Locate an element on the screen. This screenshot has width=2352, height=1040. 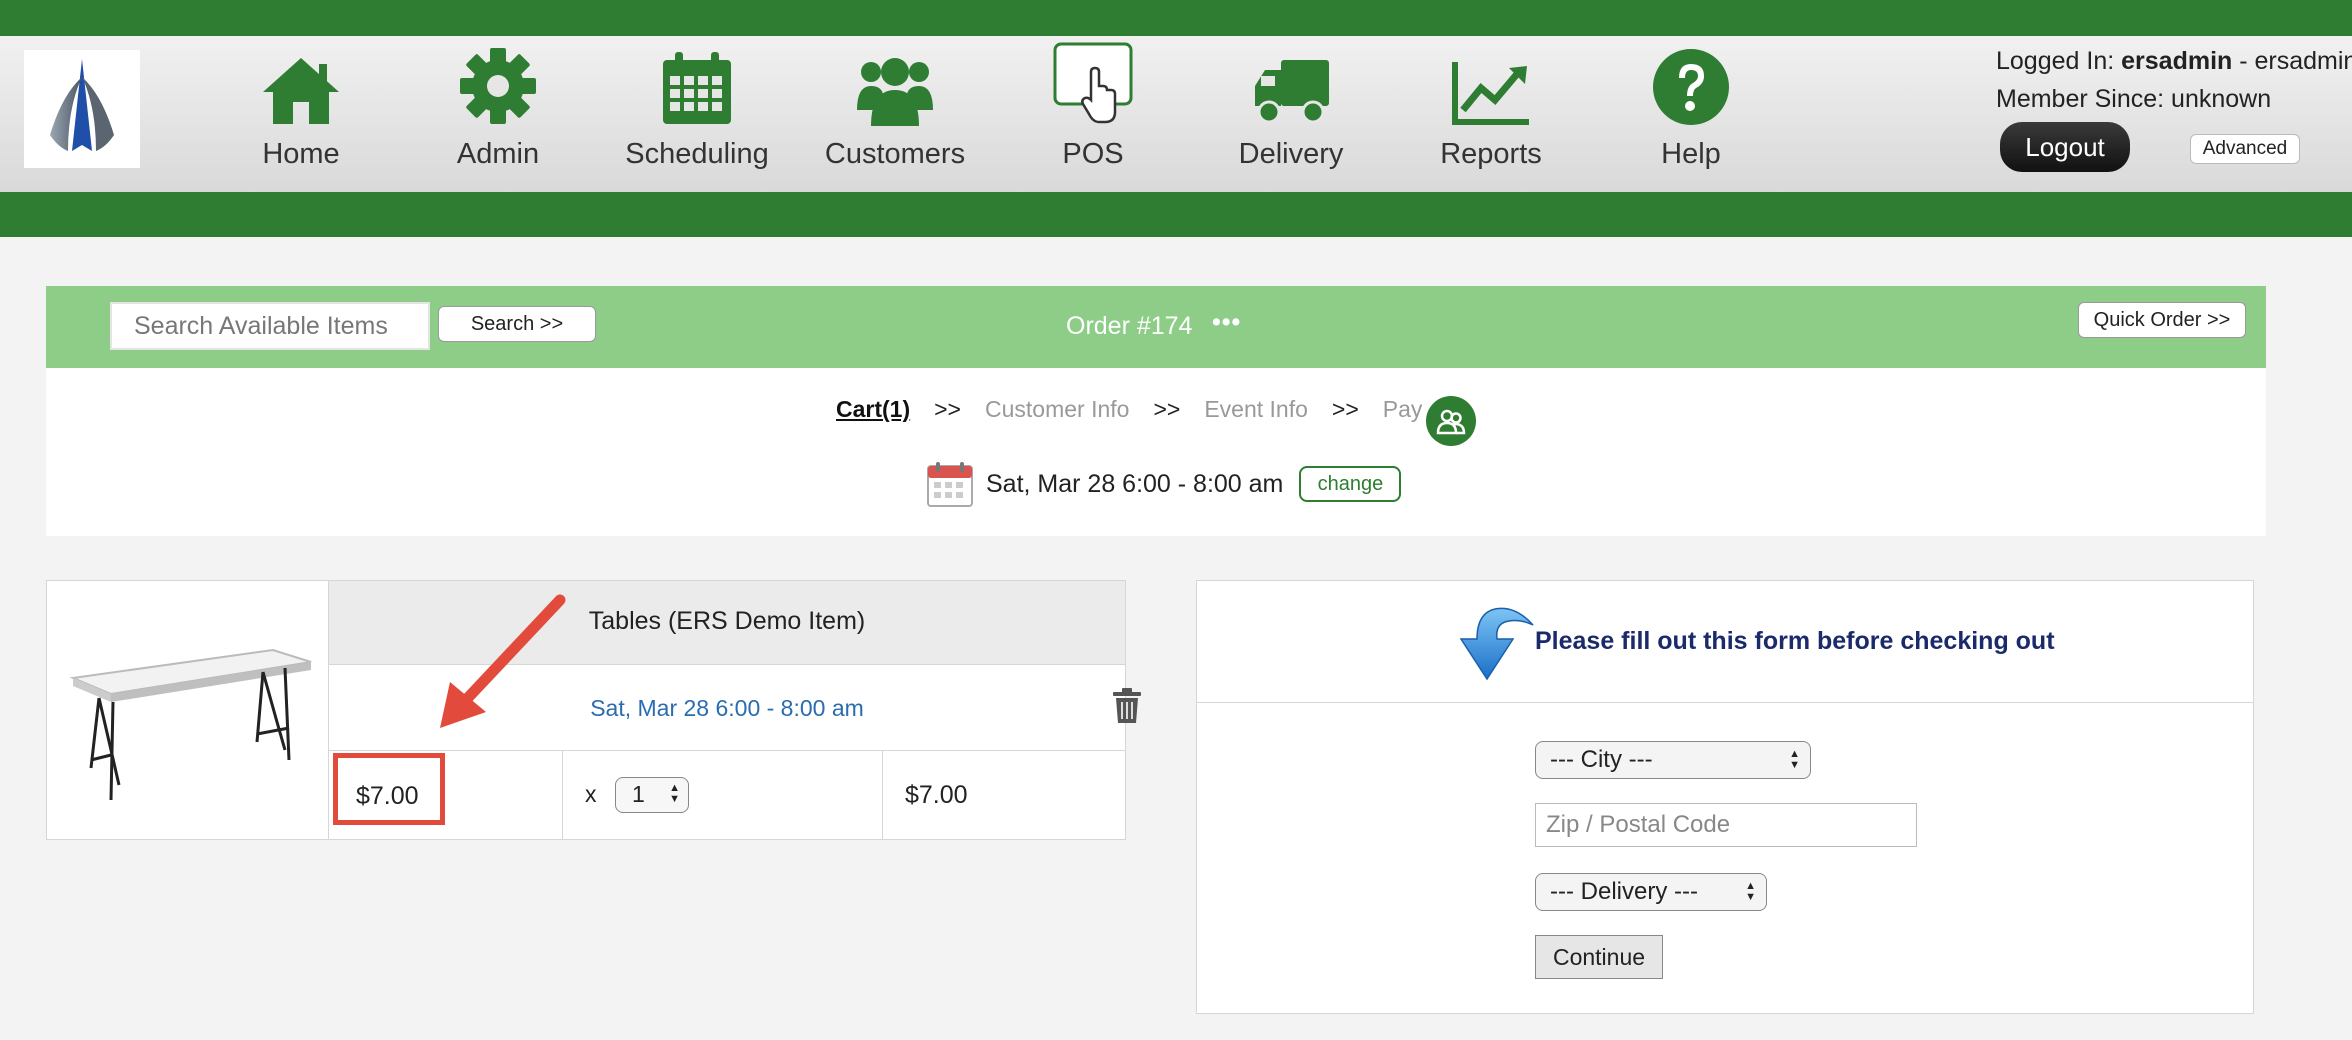
unit-price: $7.00 is located at coordinates (389, 789).